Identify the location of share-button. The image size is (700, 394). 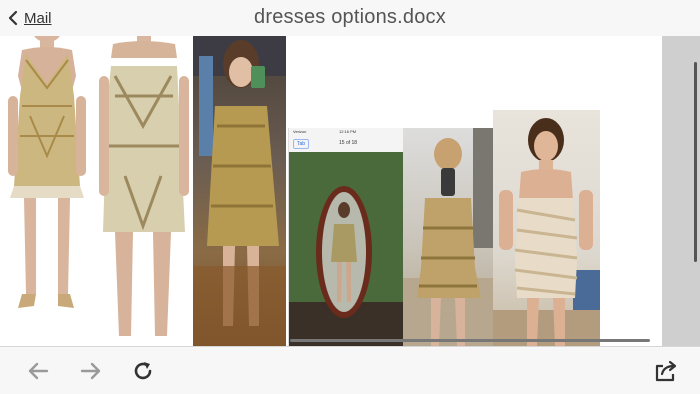
(666, 371).